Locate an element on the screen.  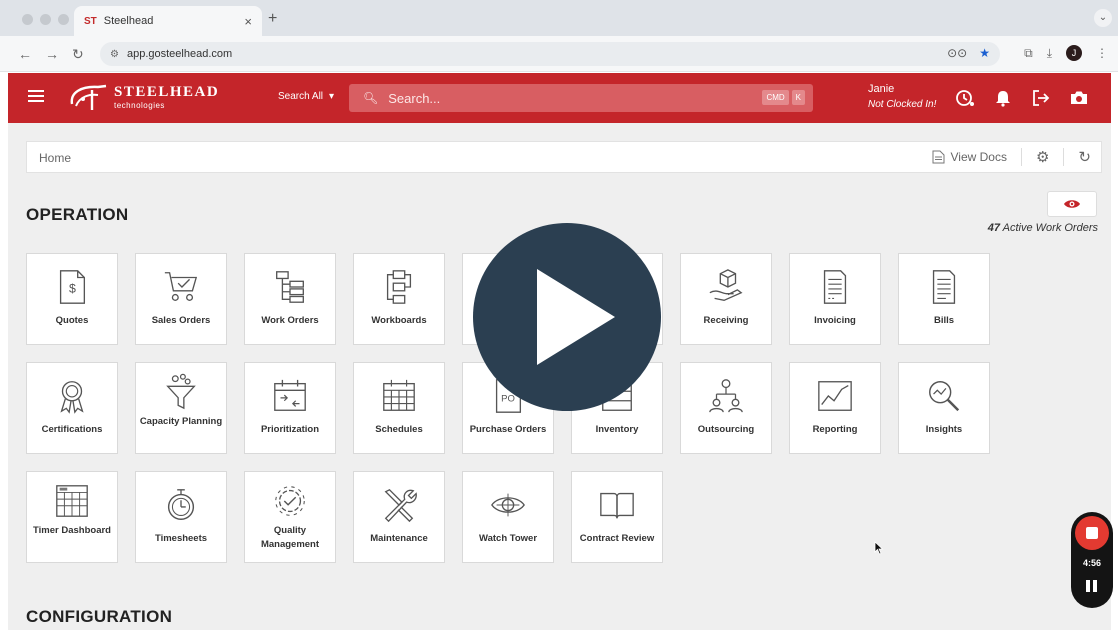
logout-icon is located at coordinates (1041, 98).